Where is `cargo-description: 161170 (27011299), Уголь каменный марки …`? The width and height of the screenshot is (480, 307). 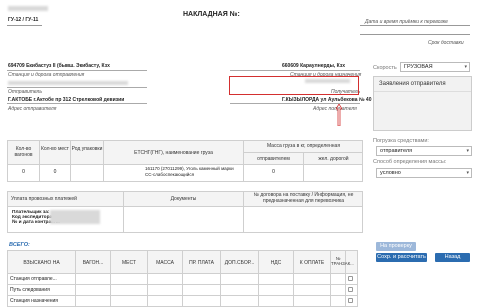 cargo-description: 161170 (27011299), Уголь каменный марки … is located at coordinates (189, 171).